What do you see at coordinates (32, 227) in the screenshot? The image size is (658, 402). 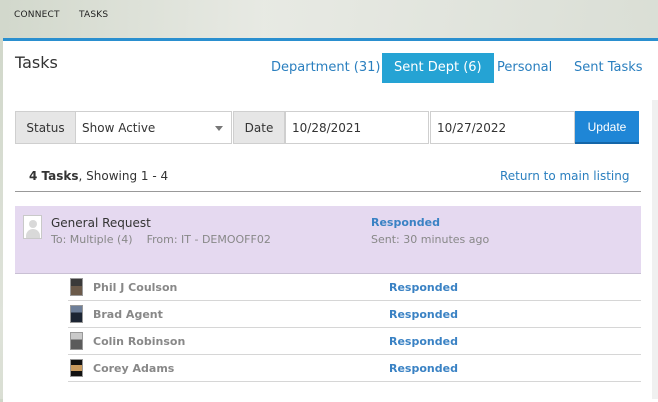 I see `person-placeholder-icon` at bounding box center [32, 227].